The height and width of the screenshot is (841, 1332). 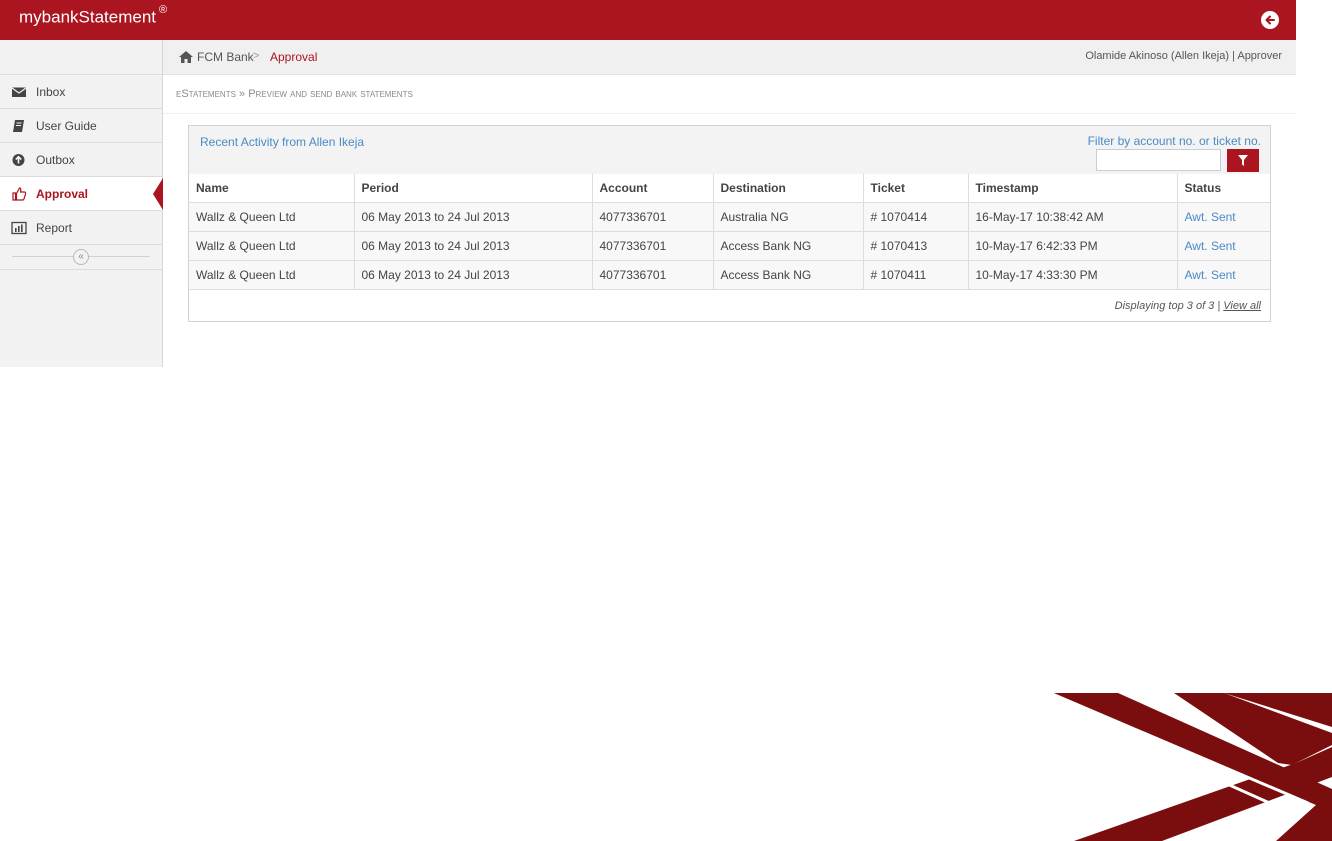 I want to click on sidebar-item-label: Outbox, so click(x=55, y=160).